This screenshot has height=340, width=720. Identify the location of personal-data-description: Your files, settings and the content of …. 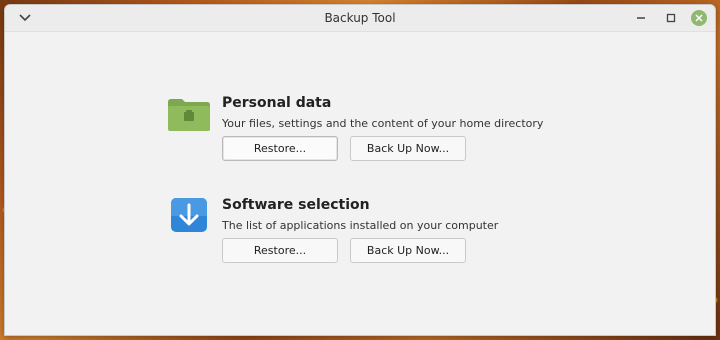
(383, 123).